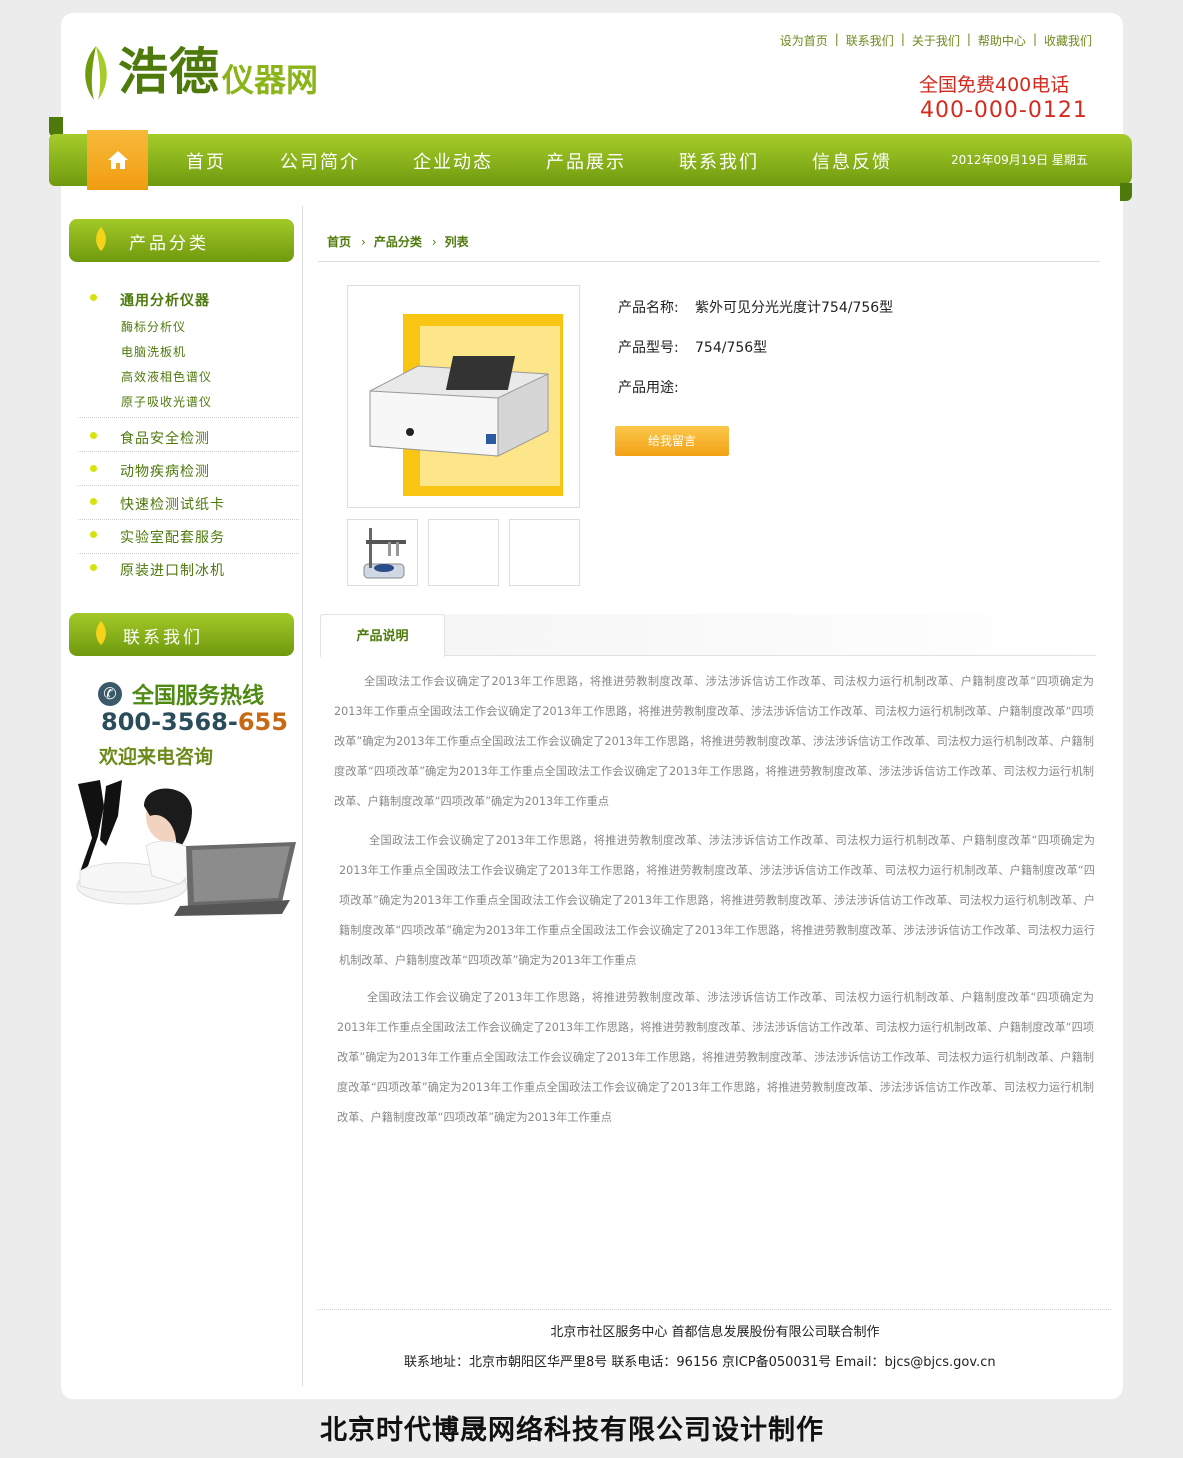 The height and width of the screenshot is (1458, 1183). Describe the element at coordinates (302, 796) in the screenshot. I see `column-divider` at that location.